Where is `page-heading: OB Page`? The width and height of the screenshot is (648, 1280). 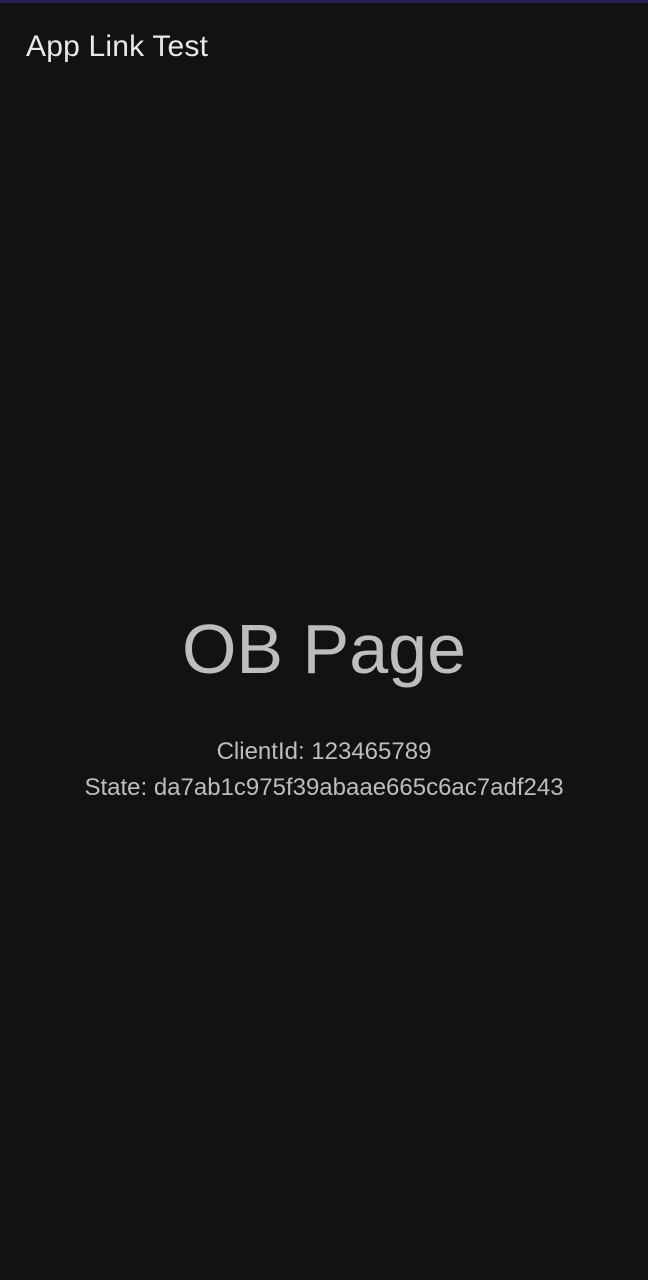 page-heading: OB Page is located at coordinates (324, 649).